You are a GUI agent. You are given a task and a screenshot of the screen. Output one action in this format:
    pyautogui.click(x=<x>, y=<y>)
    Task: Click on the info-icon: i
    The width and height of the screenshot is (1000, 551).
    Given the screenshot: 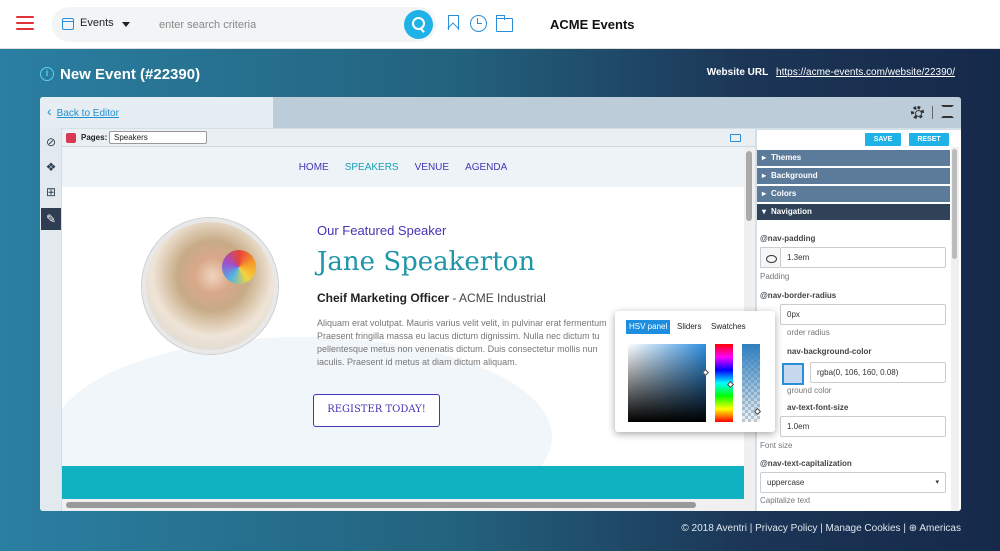 What is the action you would take?
    pyautogui.click(x=47, y=74)
    